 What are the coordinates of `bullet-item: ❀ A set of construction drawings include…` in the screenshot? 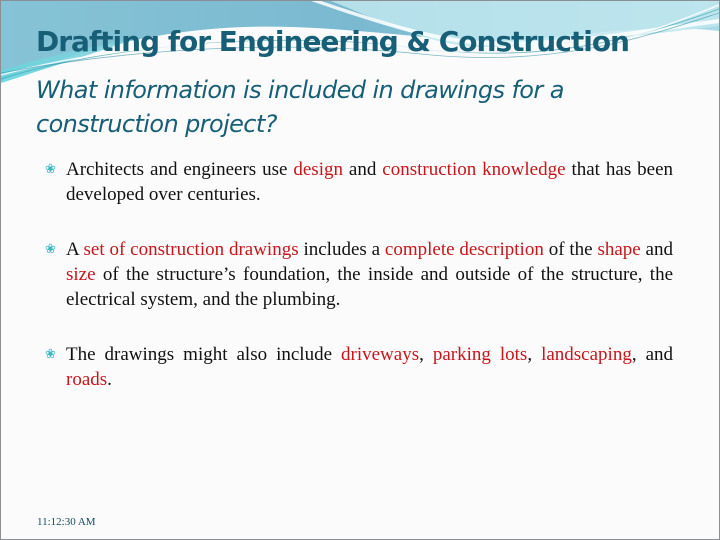 It's located at (359, 274).